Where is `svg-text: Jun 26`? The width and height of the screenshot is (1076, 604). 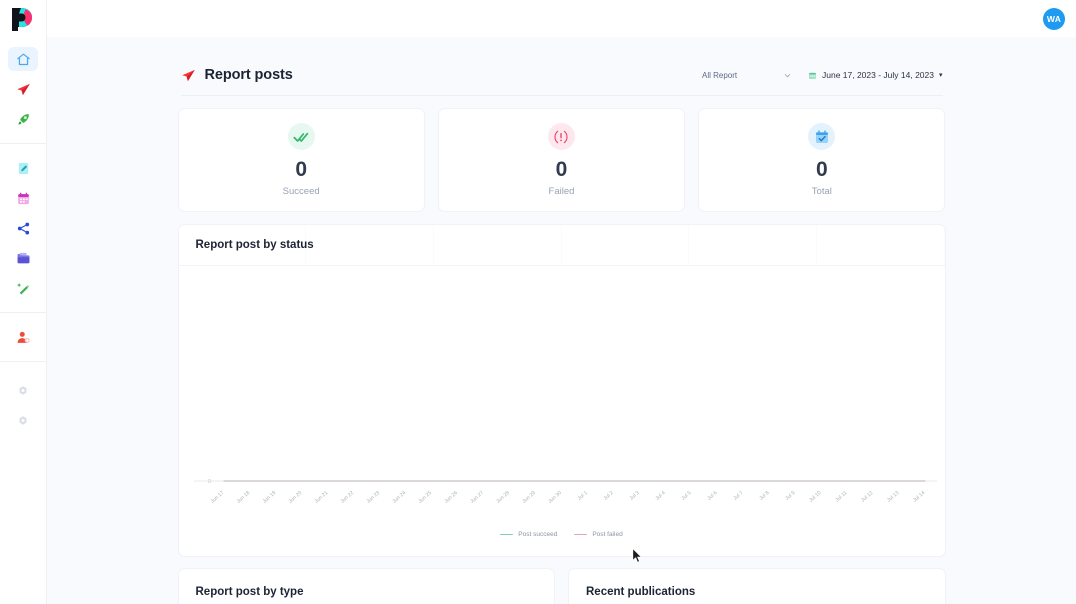
svg-text: Jun 26 is located at coordinates (451, 497).